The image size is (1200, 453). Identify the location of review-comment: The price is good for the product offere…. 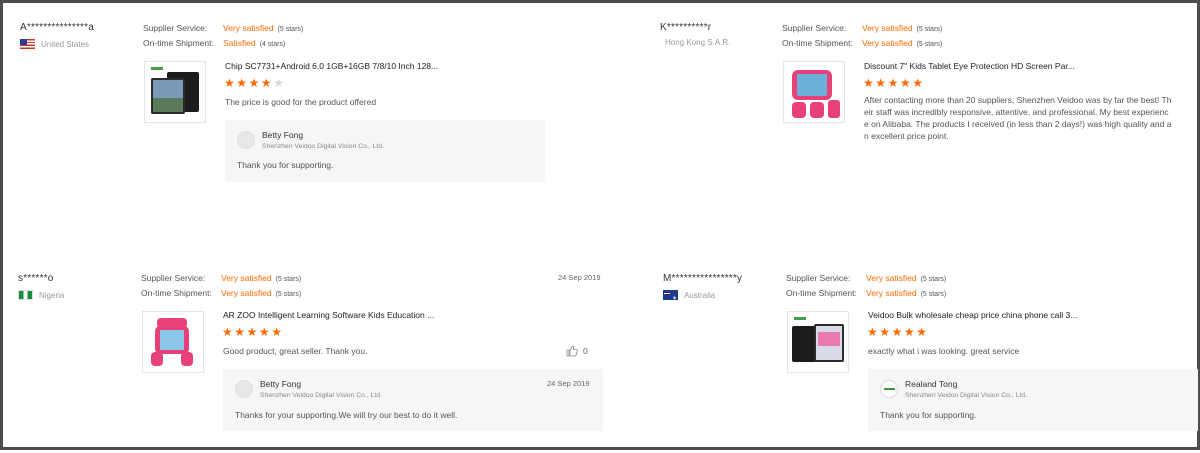
(301, 102).